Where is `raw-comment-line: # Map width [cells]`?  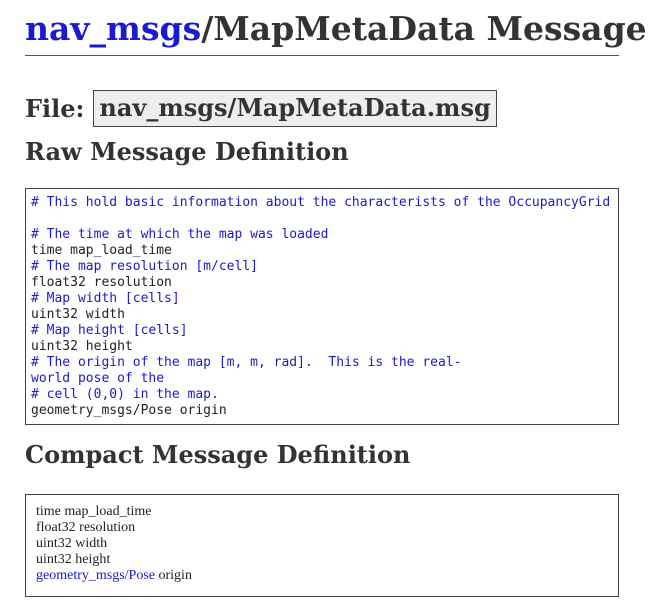 raw-comment-line: # Map width [cells] is located at coordinates (105, 298).